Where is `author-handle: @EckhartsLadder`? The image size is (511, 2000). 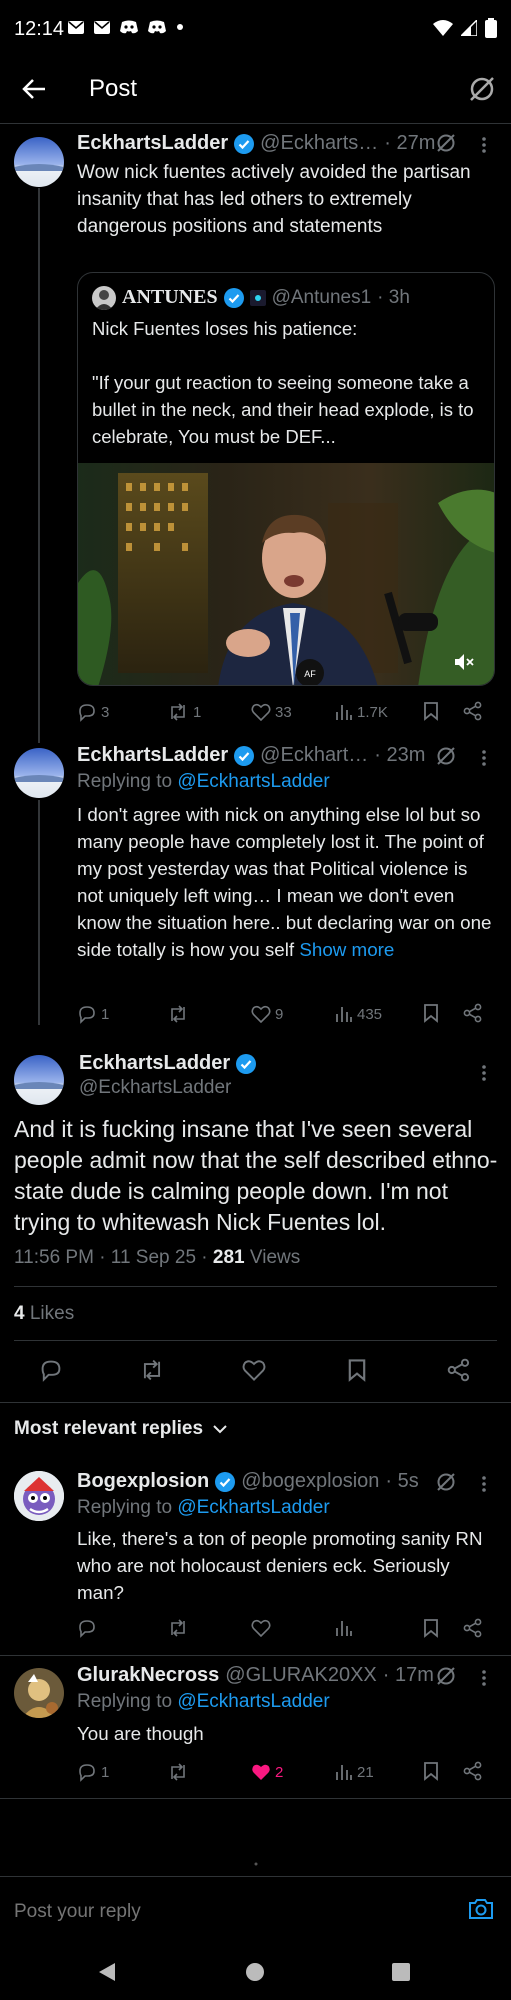 author-handle: @EckhartsLadder is located at coordinates (155, 1088).